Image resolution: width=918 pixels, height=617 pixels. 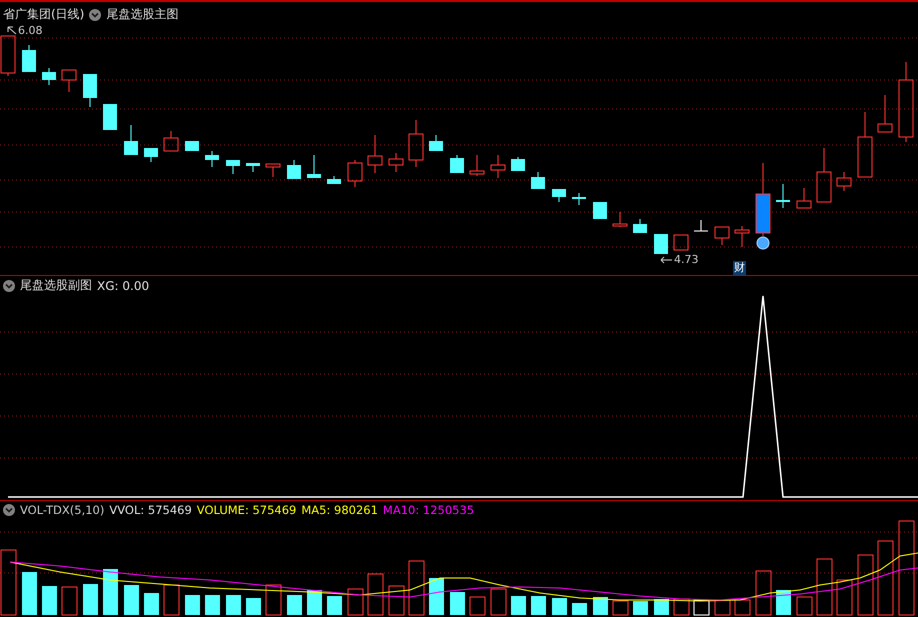 I want to click on chart-title: 省广集团(日线), so click(x=43, y=14).